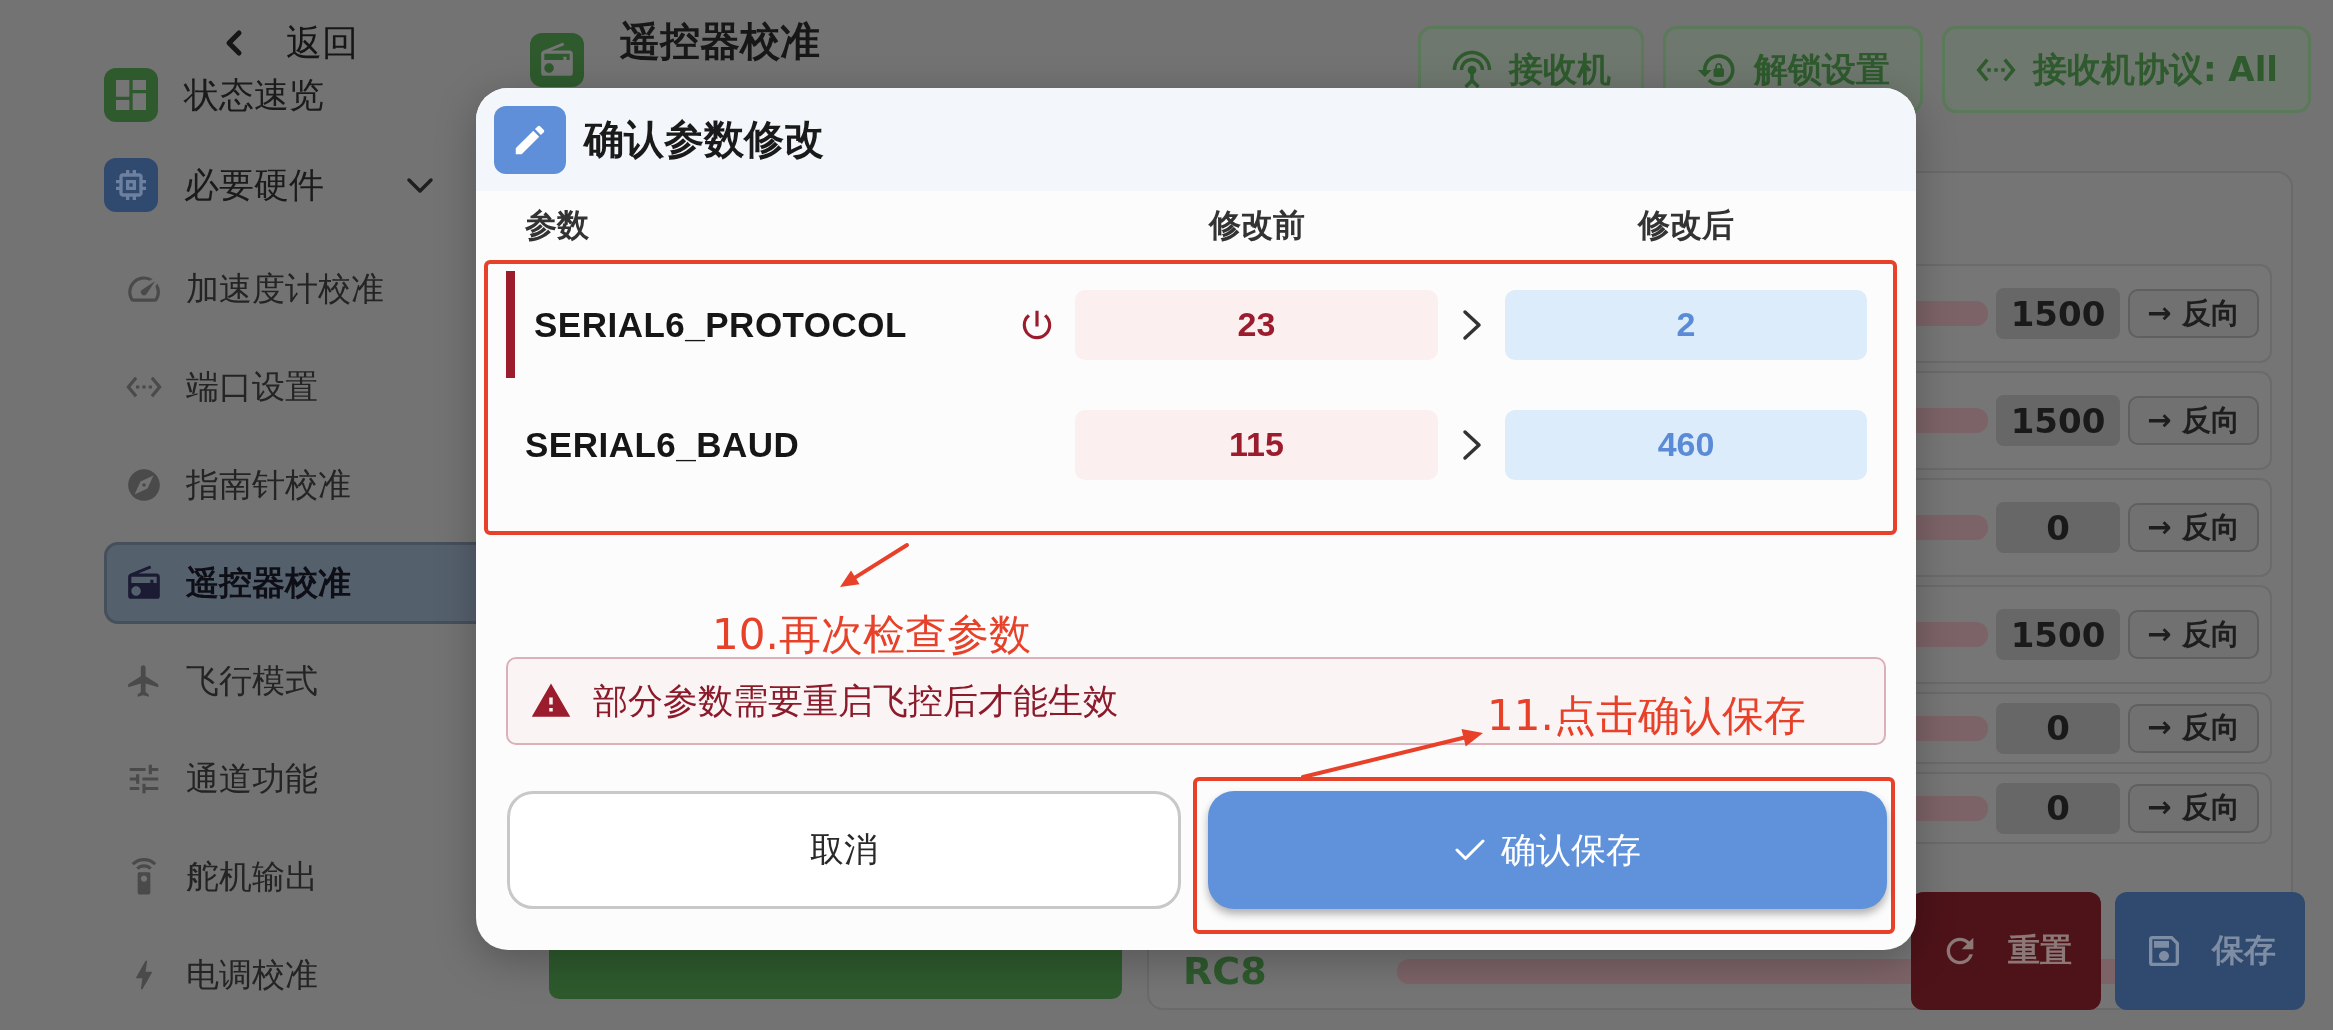  I want to click on compass-icon, so click(144, 485).